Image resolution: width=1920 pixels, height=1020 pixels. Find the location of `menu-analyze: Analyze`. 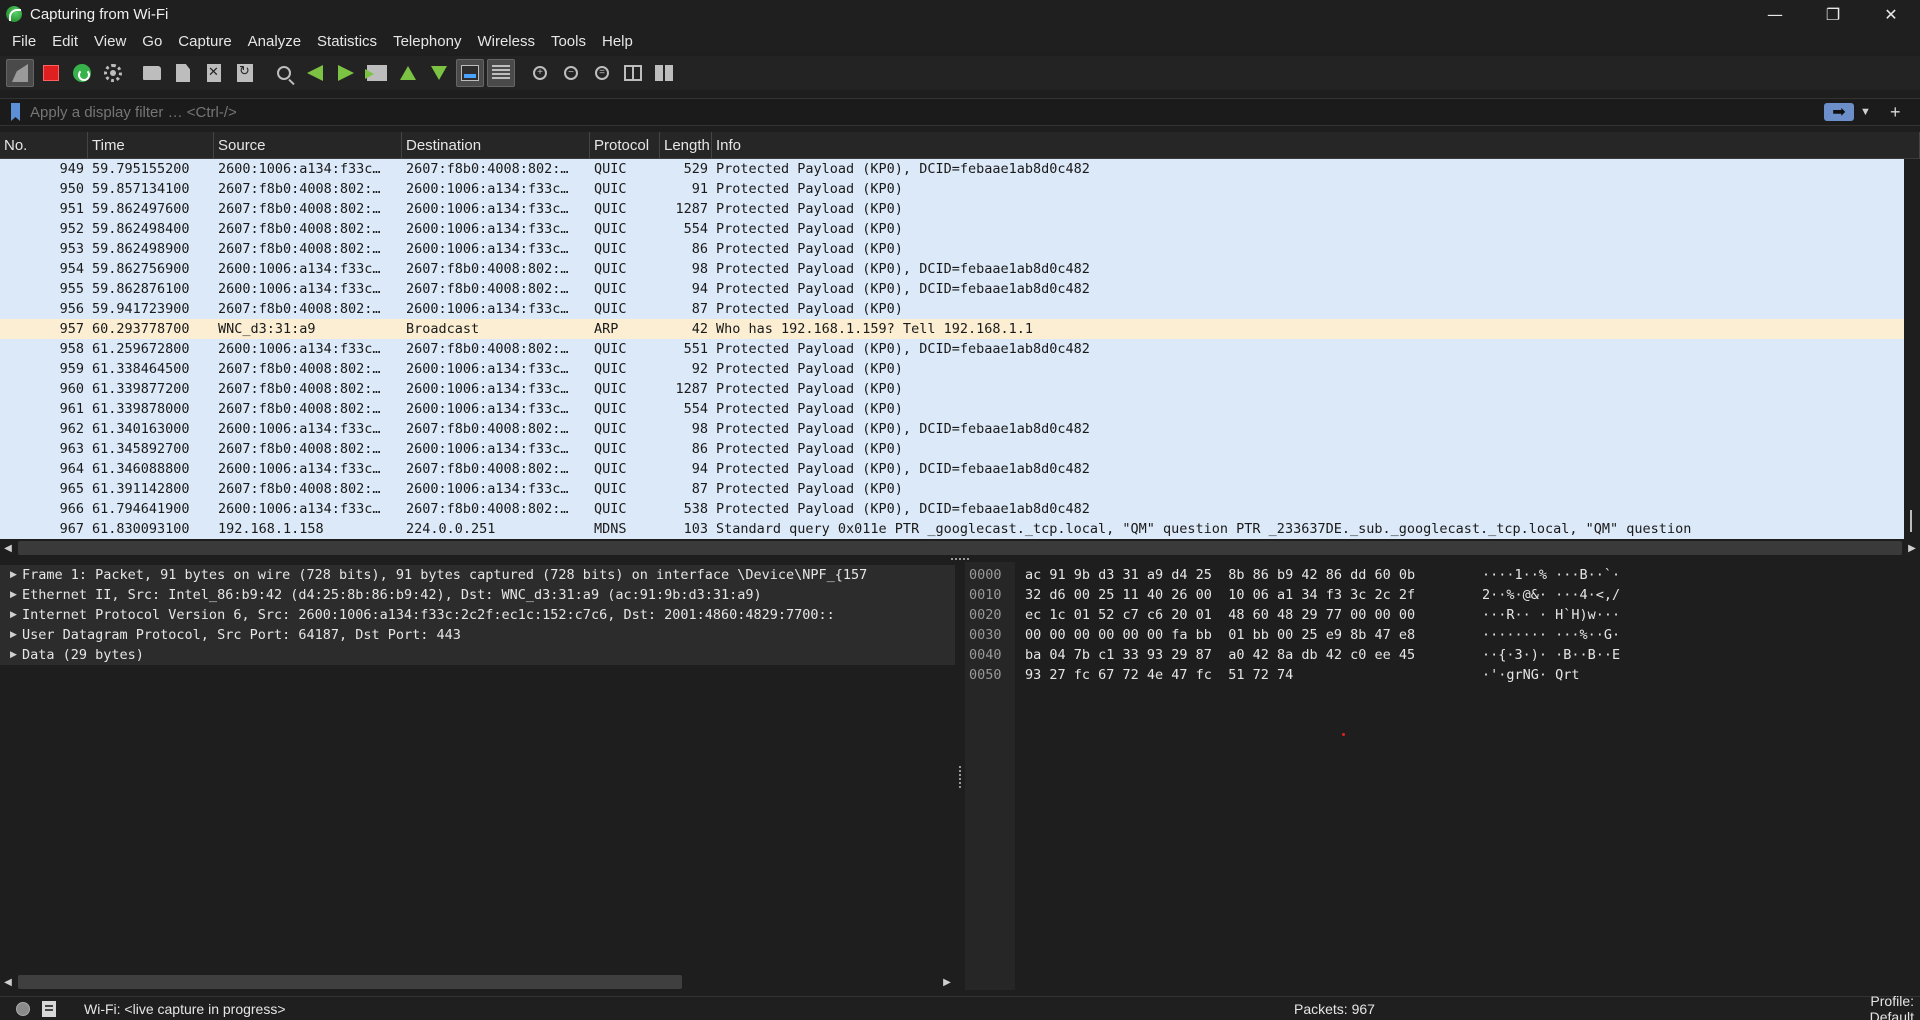

menu-analyze: Analyze is located at coordinates (274, 41).